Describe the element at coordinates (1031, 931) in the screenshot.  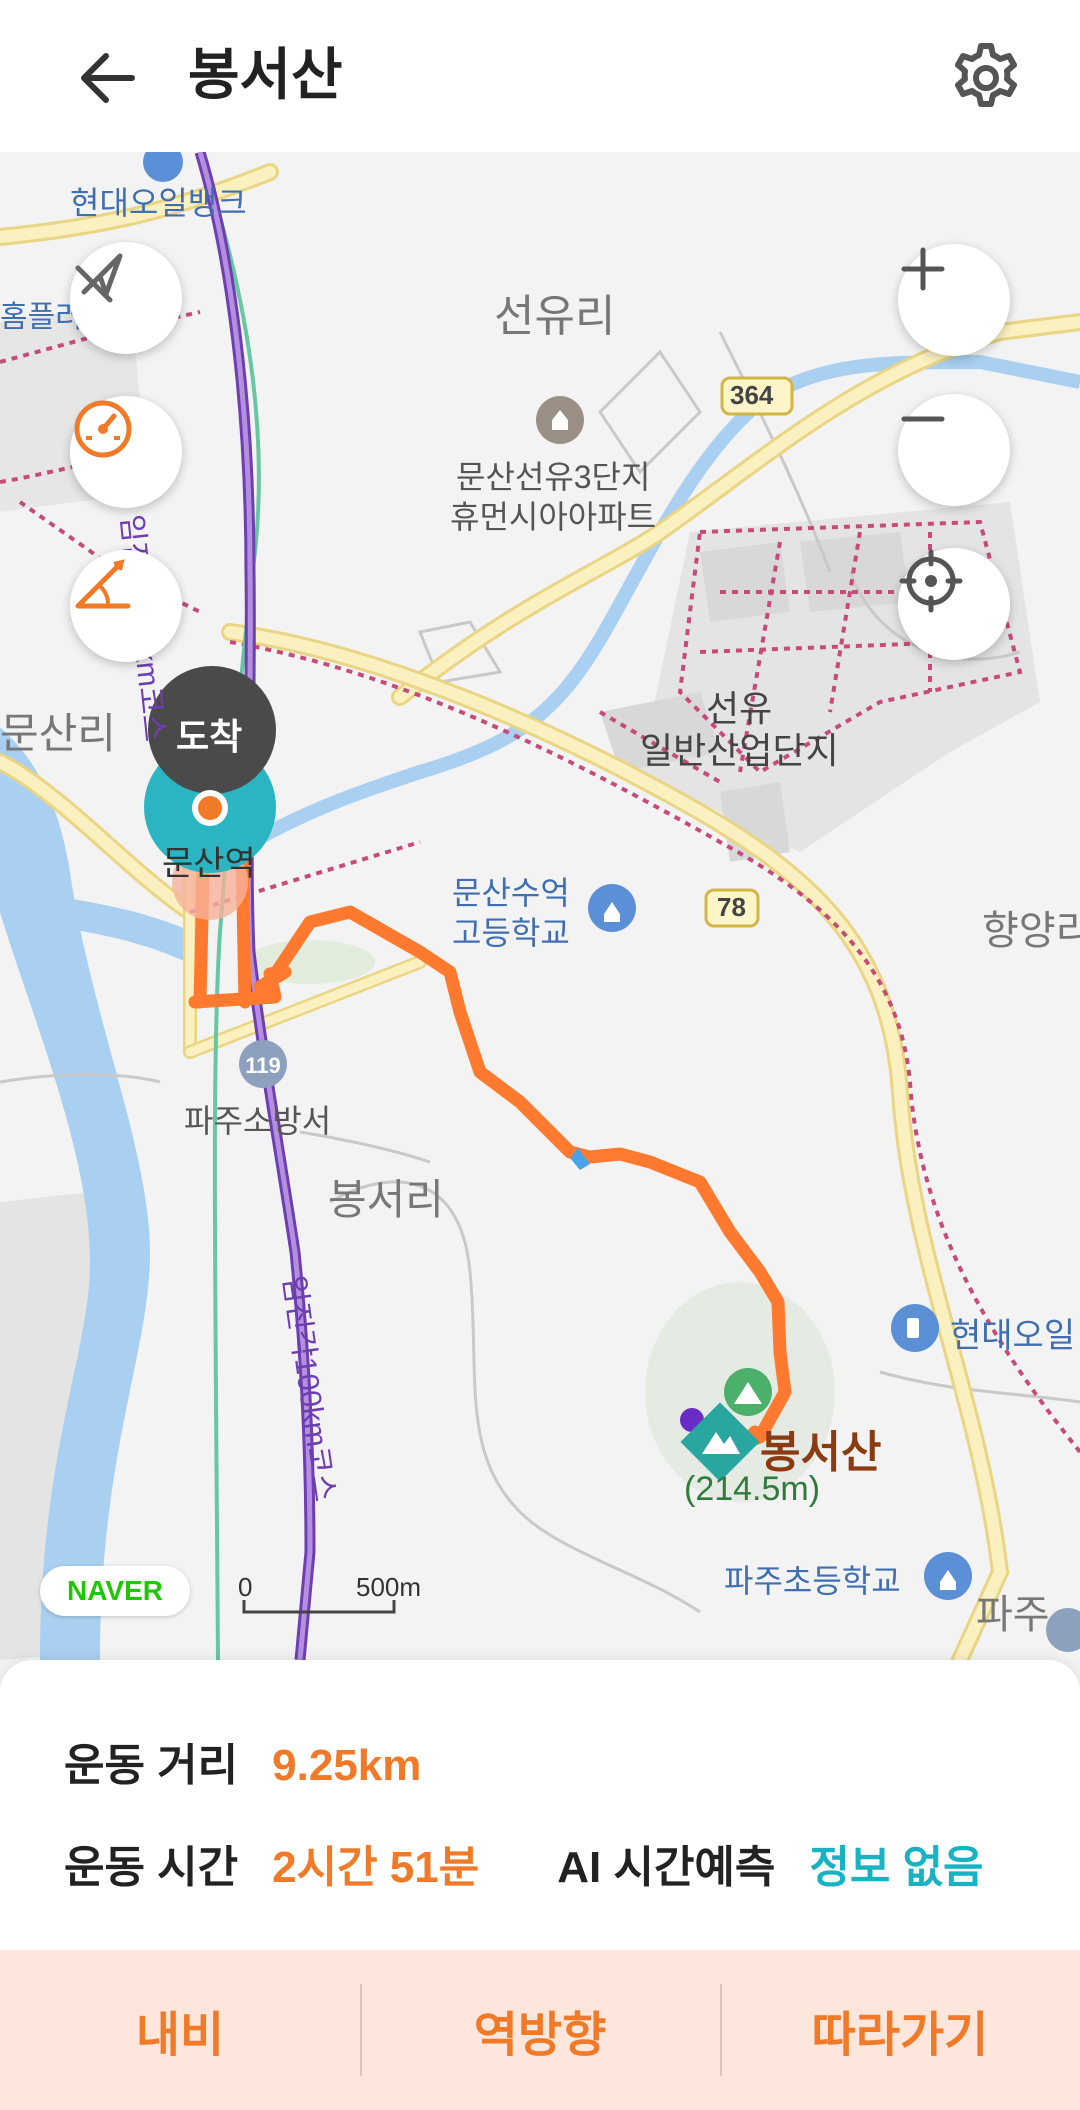
I see `map-label: 향양리` at that location.